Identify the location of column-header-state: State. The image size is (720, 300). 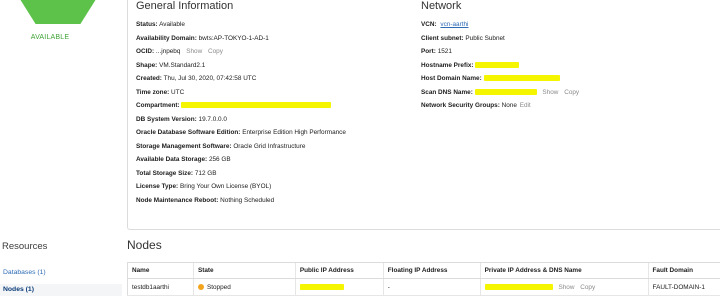
(244, 270).